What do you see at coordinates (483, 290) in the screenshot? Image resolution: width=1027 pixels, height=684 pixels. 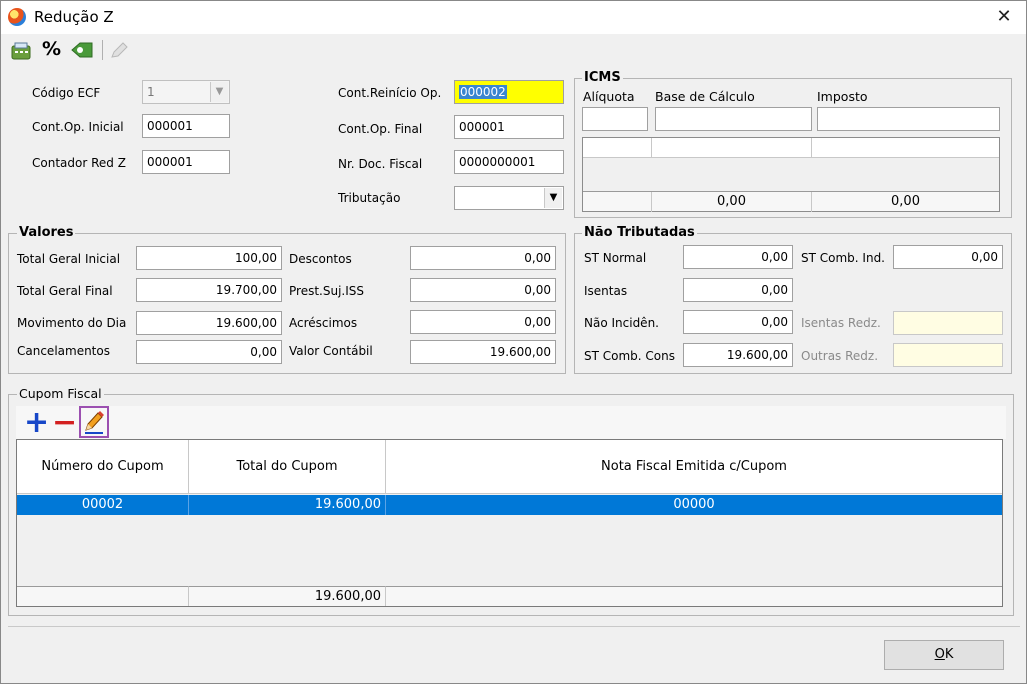 I see `prest-iss-field: 0,00` at bounding box center [483, 290].